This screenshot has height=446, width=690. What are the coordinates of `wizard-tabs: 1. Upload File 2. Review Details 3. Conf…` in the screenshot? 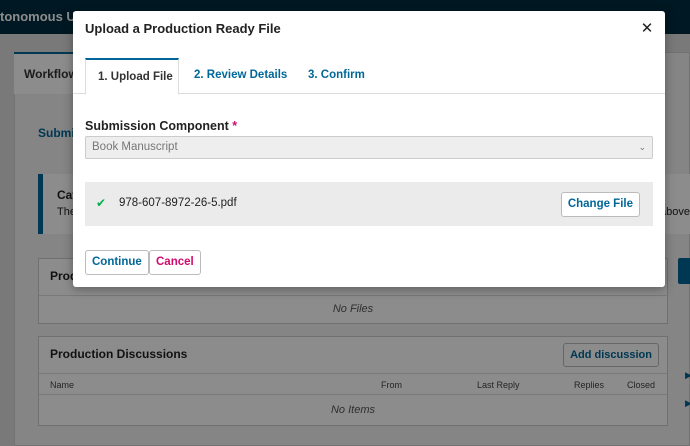 It's located at (369, 76).